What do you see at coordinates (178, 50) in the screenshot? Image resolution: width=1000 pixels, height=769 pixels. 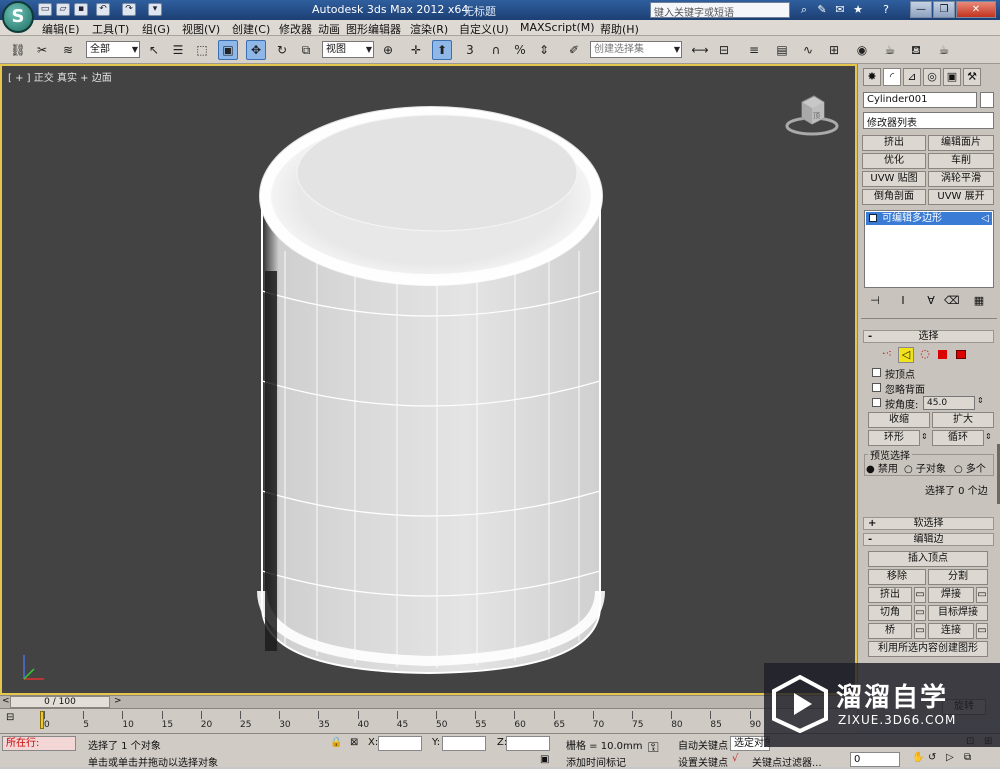 I see `select-by-name-icon: ☰` at bounding box center [178, 50].